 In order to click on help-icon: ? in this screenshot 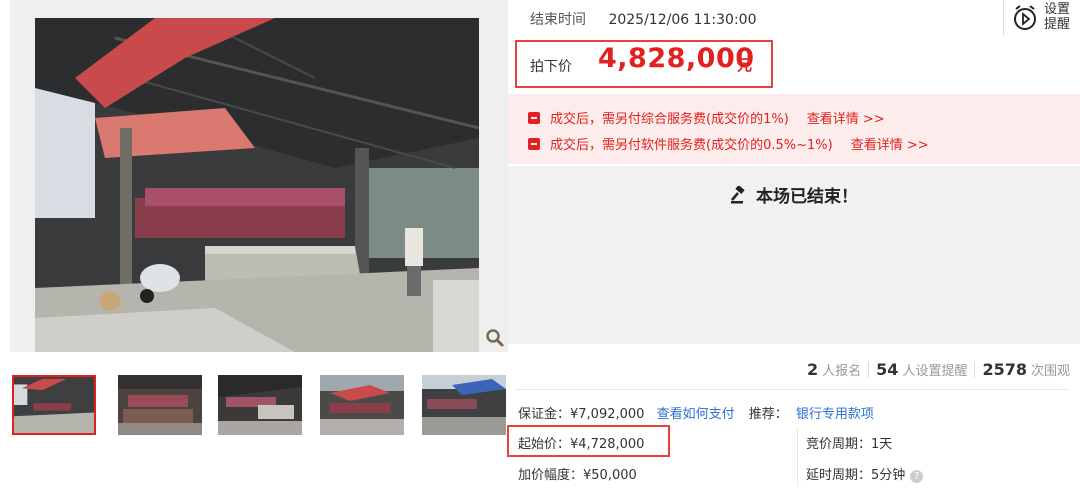, I will do `click(917, 476)`.